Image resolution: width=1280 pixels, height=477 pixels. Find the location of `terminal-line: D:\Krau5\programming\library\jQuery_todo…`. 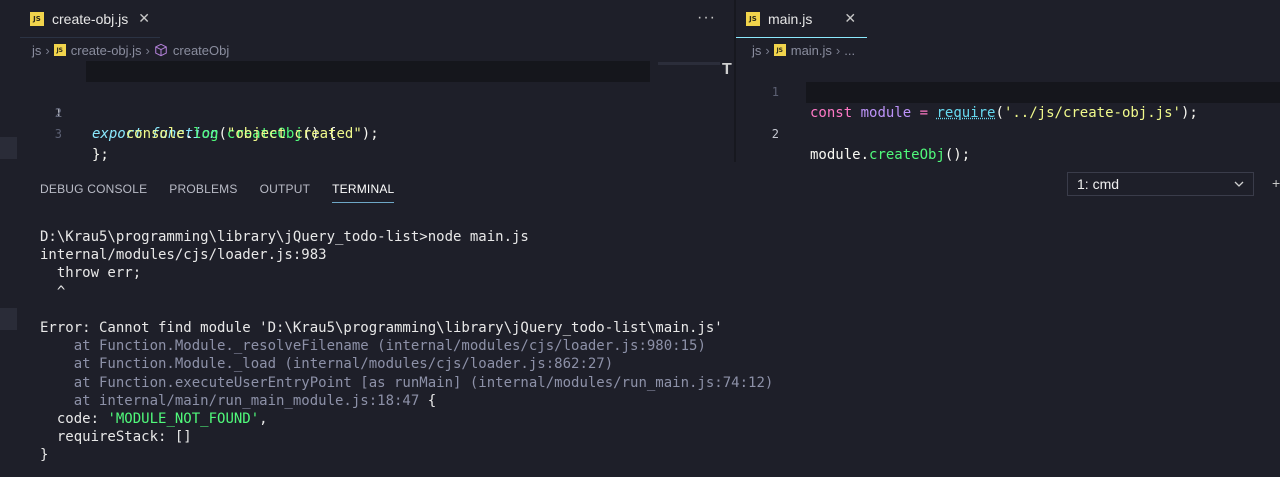

terminal-line: D:\Krau5\programming\library\jQuery_todo… is located at coordinates (284, 237).